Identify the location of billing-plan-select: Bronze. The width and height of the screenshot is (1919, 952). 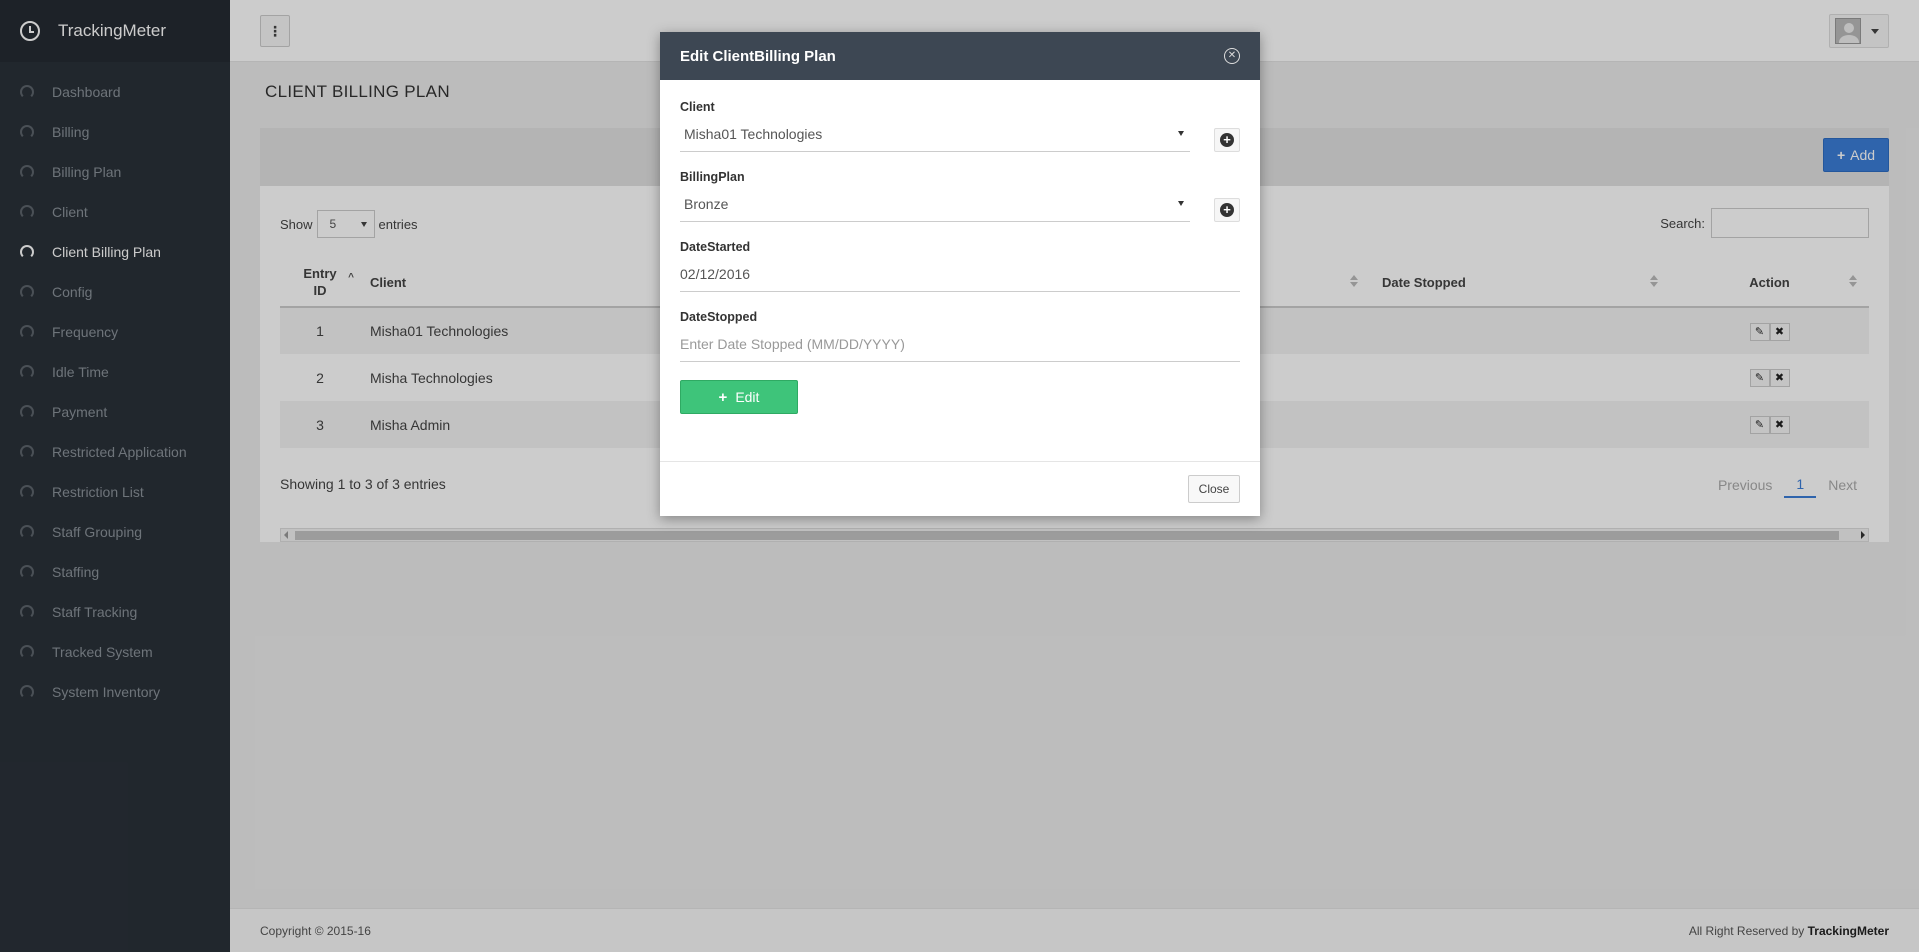
(935, 207).